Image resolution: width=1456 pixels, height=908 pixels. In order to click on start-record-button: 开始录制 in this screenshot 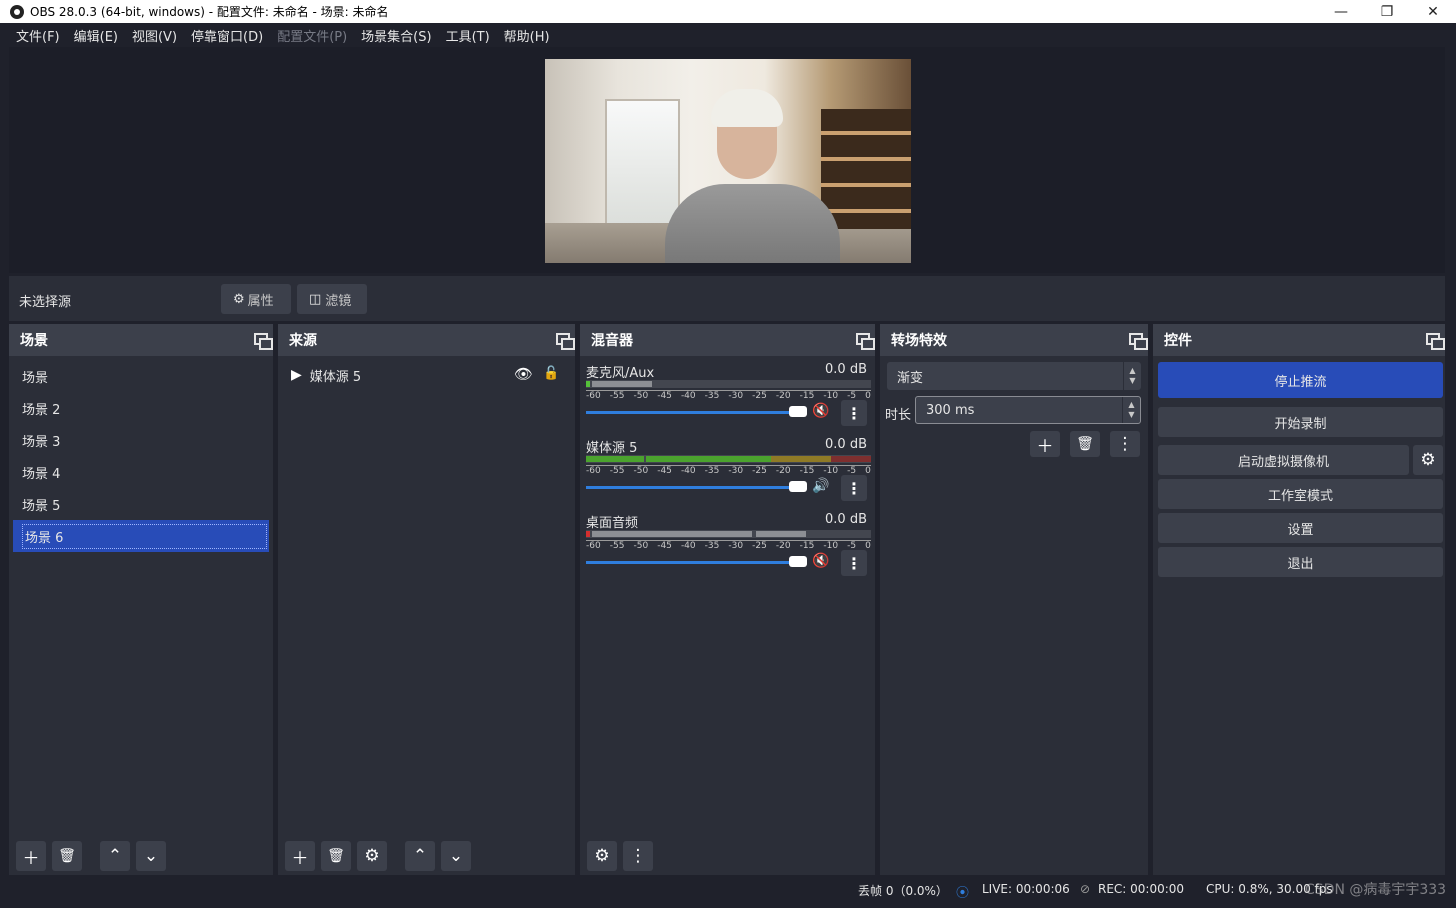, I will do `click(1300, 422)`.